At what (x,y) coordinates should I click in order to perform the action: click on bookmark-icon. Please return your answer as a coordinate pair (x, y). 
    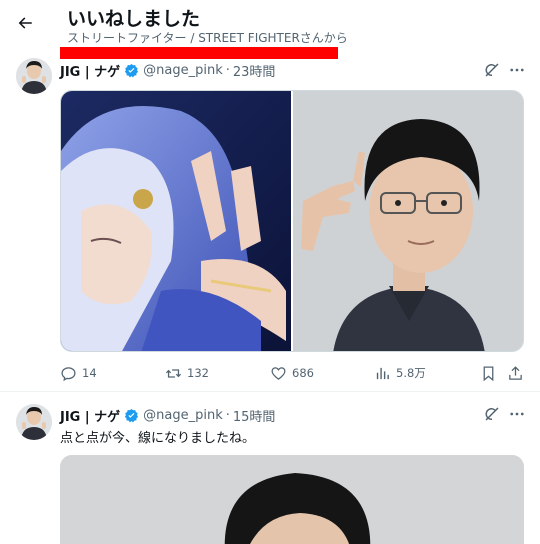
    Looking at the image, I should click on (488, 373).